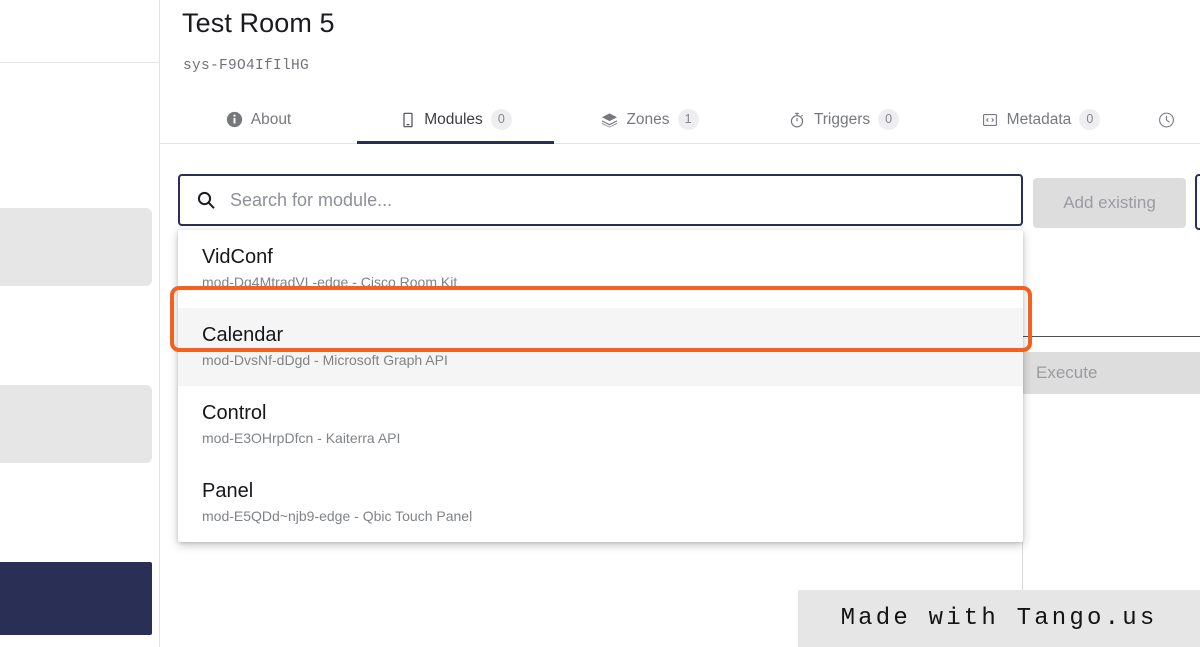 Image resolution: width=1200 pixels, height=647 pixels. What do you see at coordinates (234, 119) in the screenshot?
I see `info-icon` at bounding box center [234, 119].